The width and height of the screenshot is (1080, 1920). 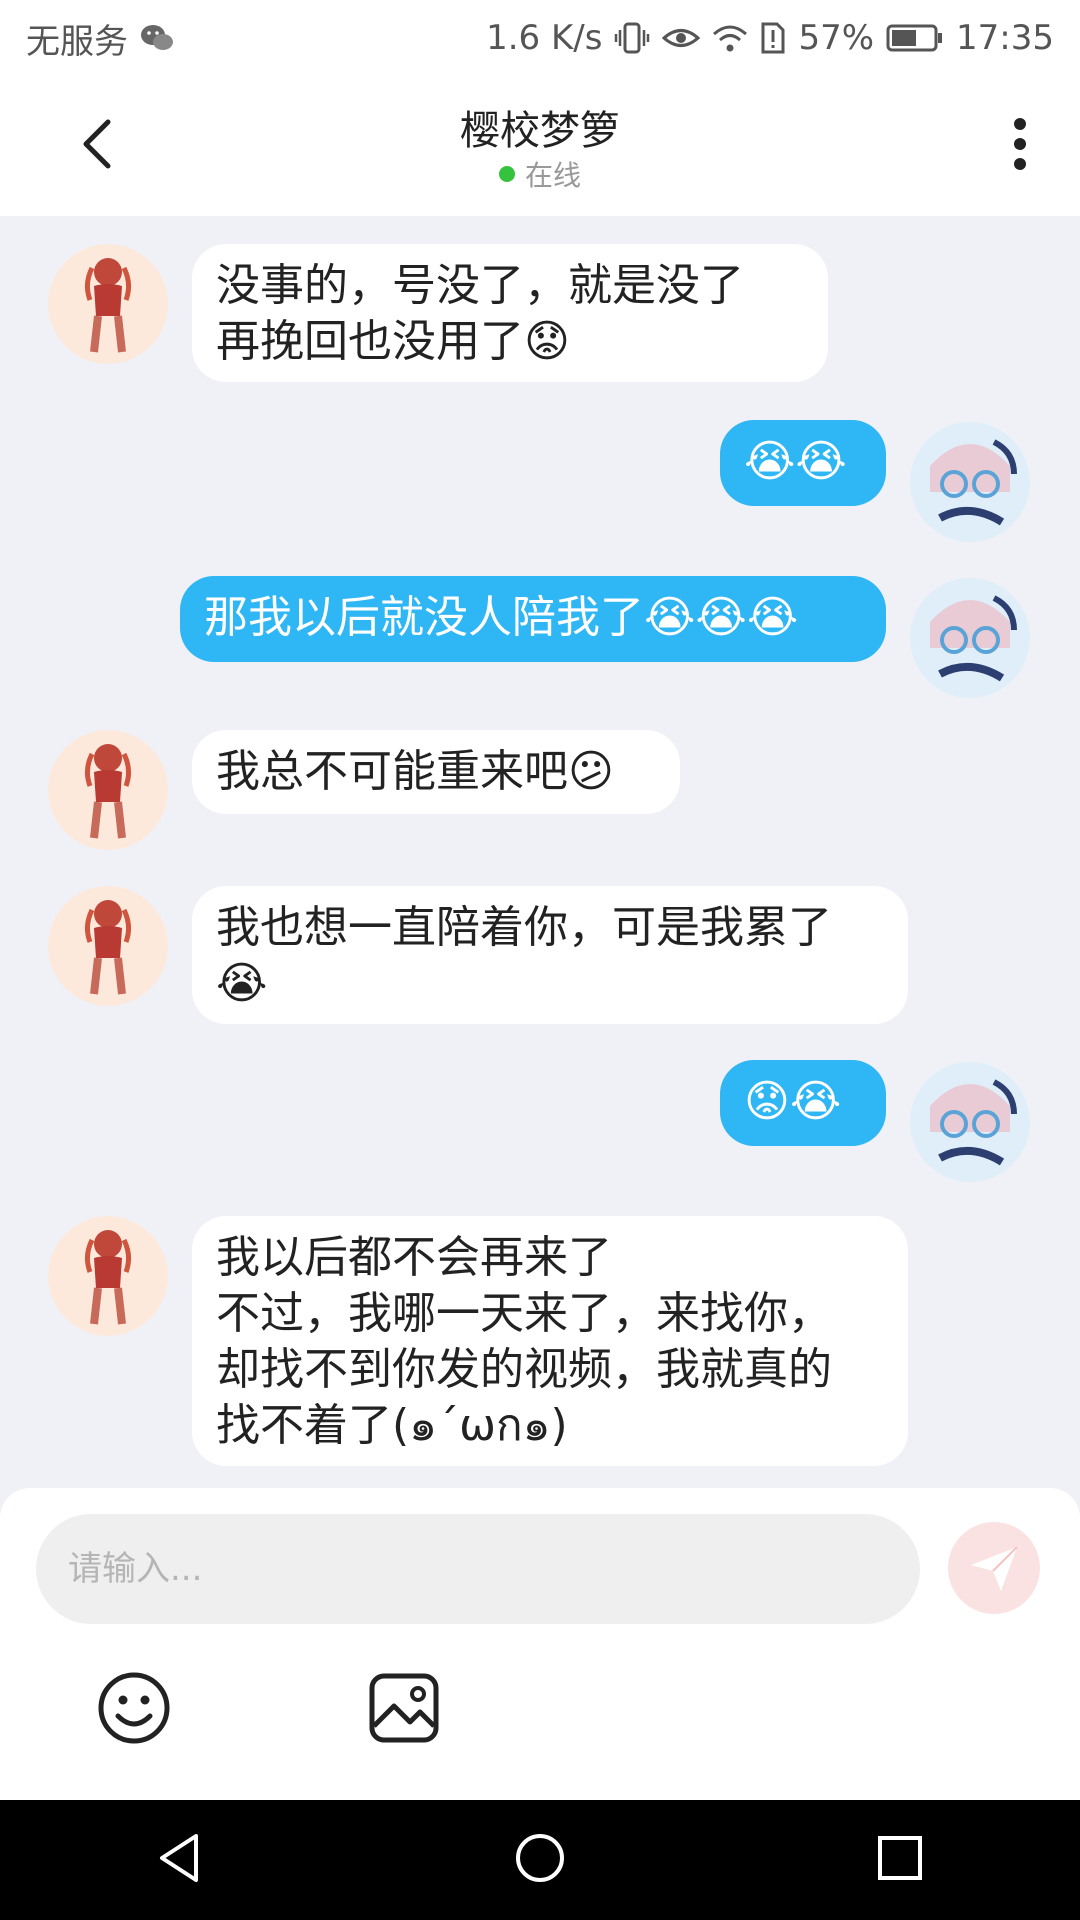 What do you see at coordinates (157, 38) in the screenshot?
I see `wechat-icon` at bounding box center [157, 38].